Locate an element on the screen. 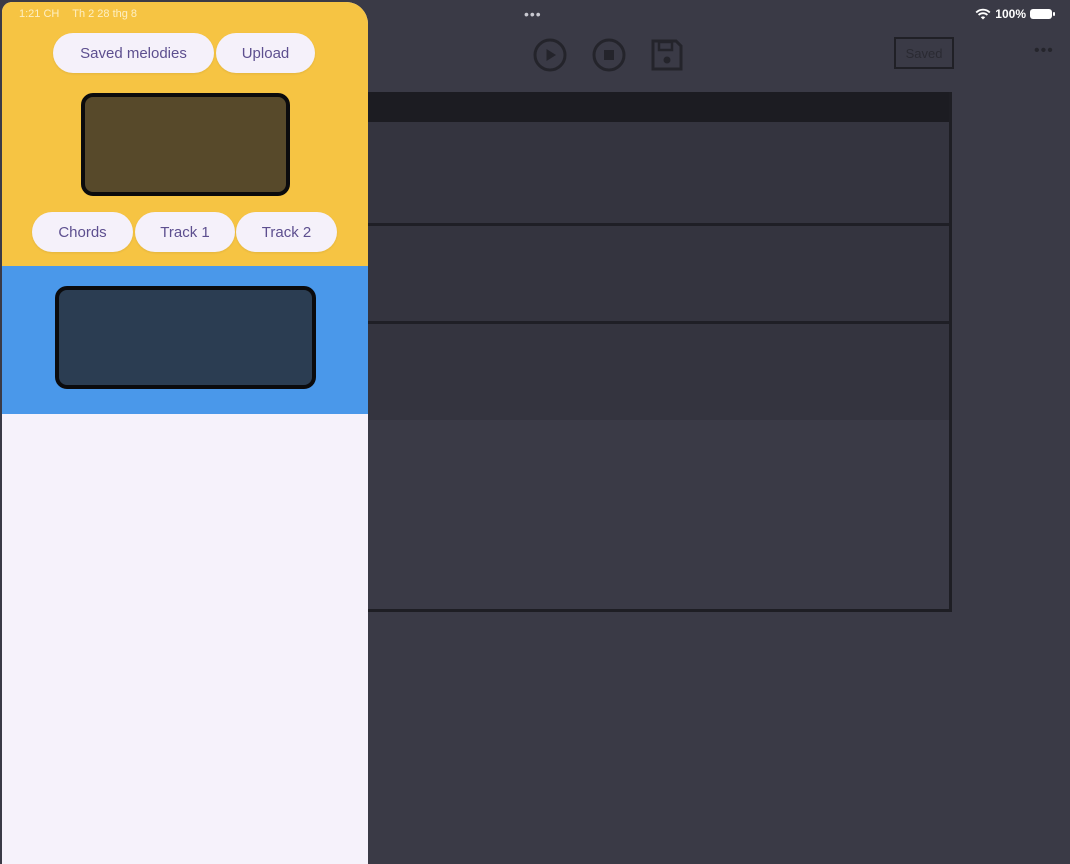 The image size is (1070, 864). tab-chords: Chords is located at coordinates (82, 232).